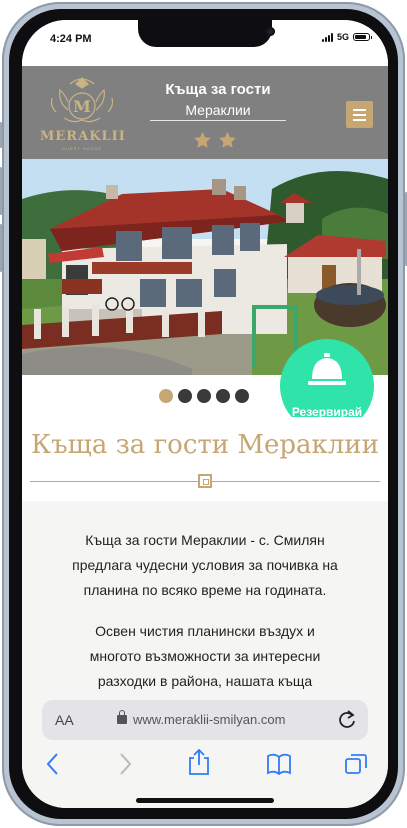  Describe the element at coordinates (205, 631) in the screenshot. I see `text-line: Освен чистия планински въздух и` at that location.